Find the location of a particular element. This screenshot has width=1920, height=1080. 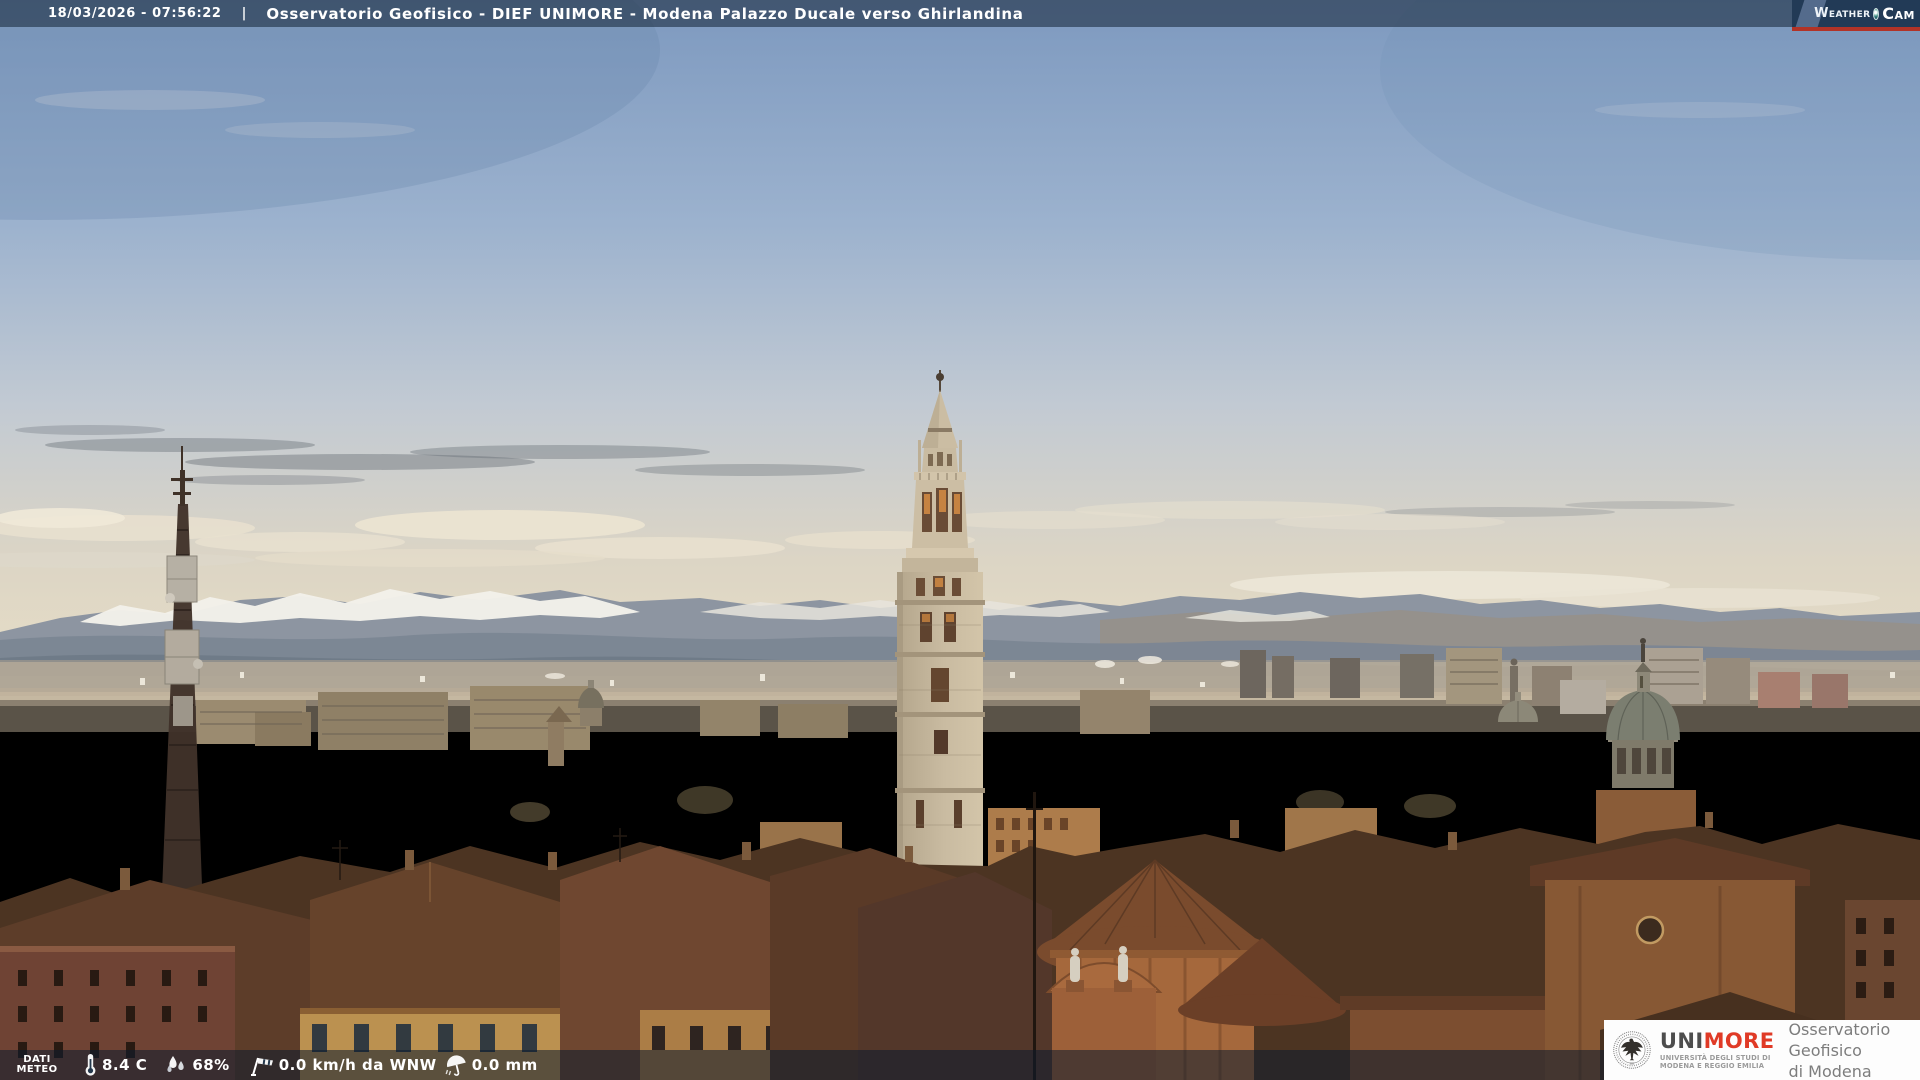

precipitation-group: 0.0 mm is located at coordinates (491, 1065).